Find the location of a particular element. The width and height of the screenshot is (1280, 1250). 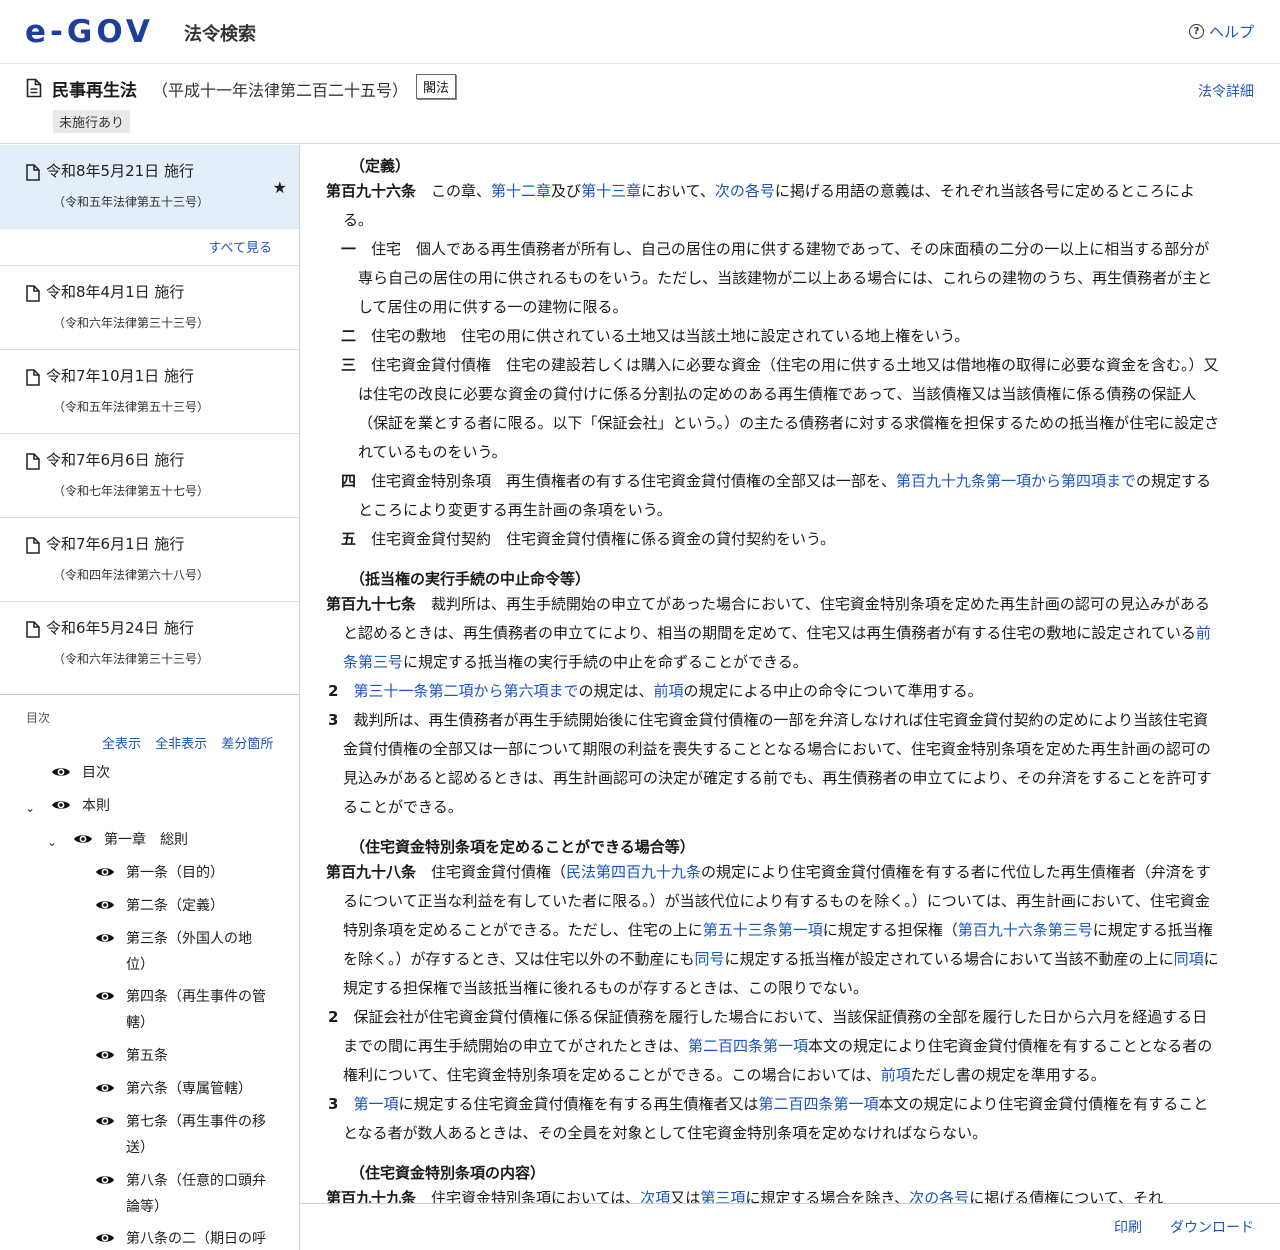

article-number: 第百九十六条 is located at coordinates (371, 191).